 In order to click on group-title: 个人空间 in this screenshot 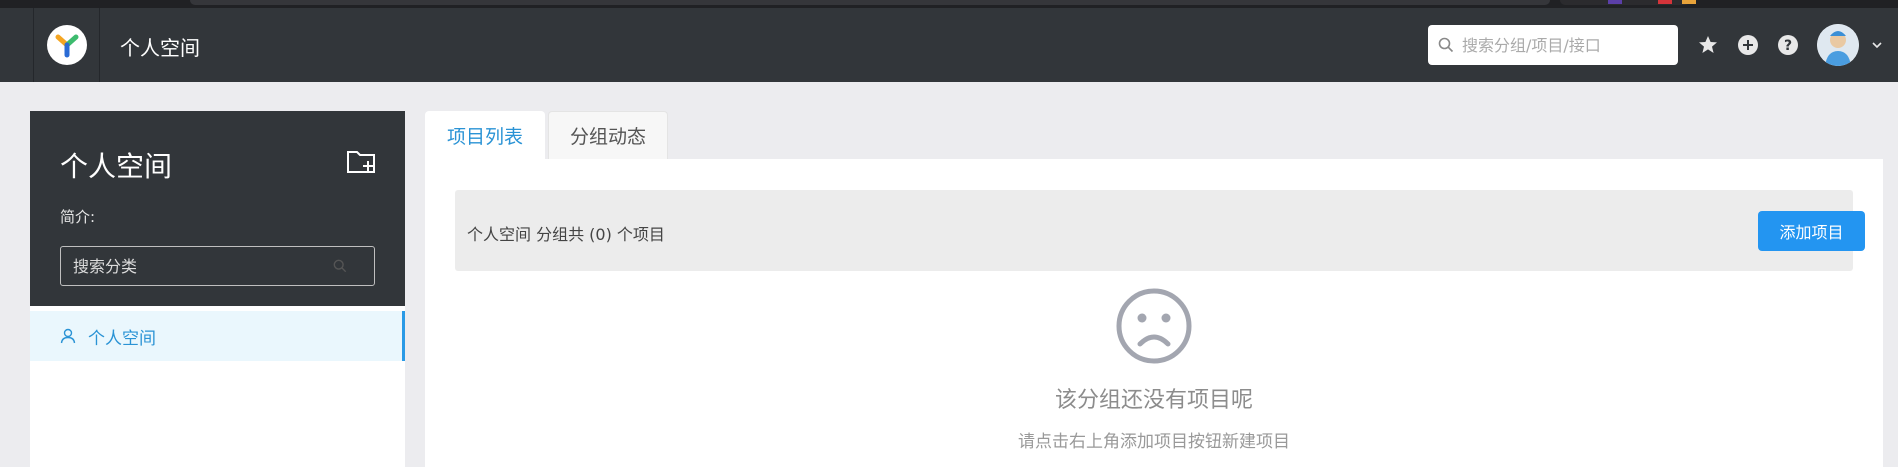, I will do `click(116, 166)`.